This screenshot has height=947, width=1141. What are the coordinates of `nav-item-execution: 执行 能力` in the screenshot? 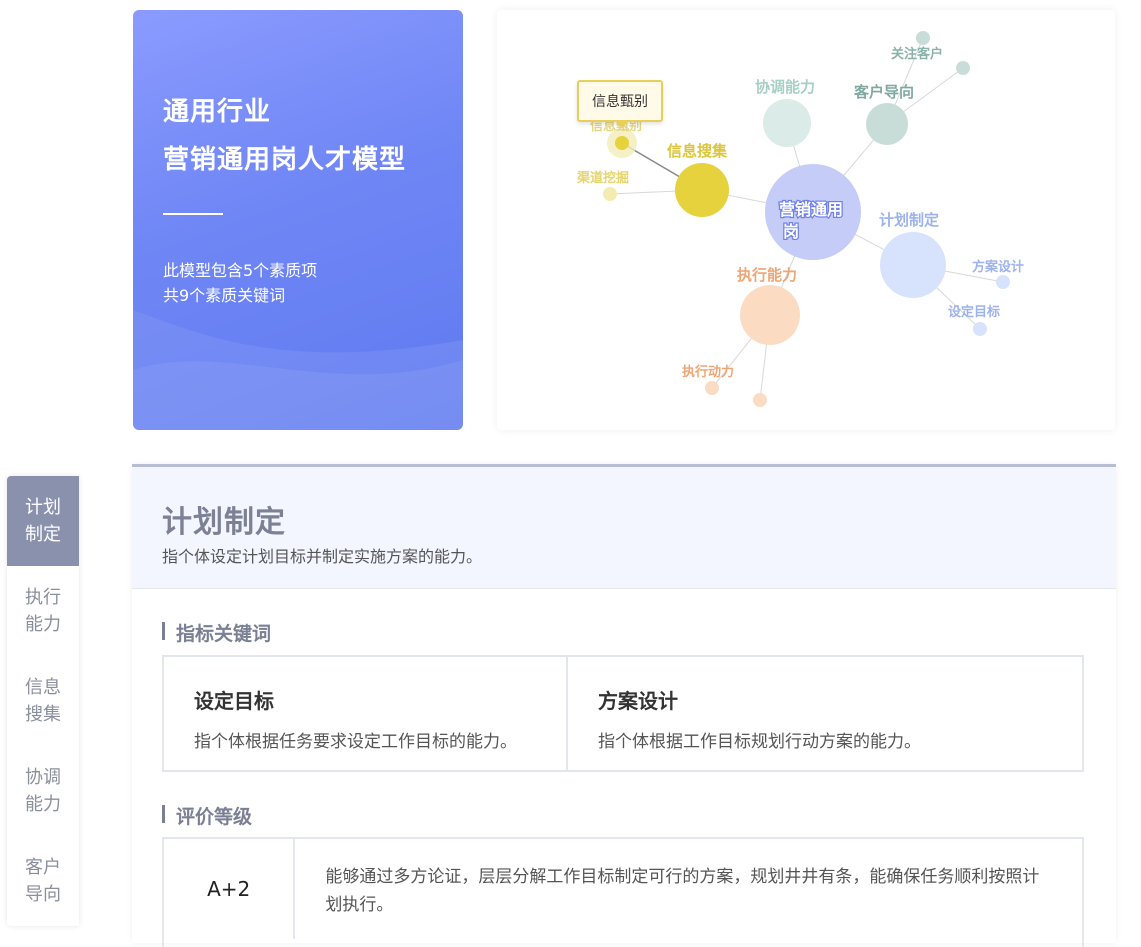 It's located at (43, 611).